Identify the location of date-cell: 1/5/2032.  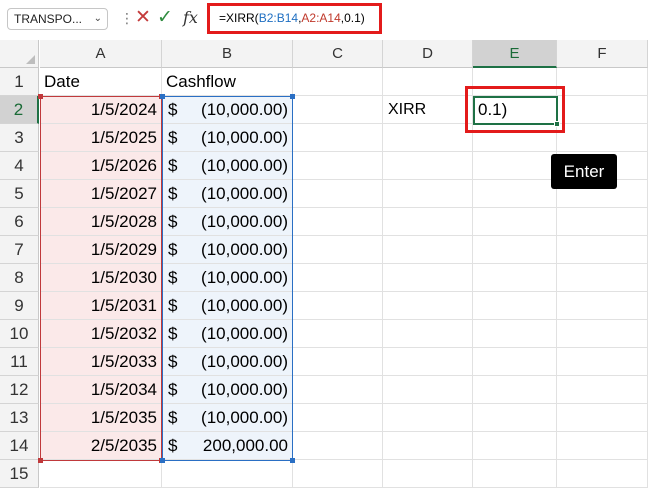
(101, 334).